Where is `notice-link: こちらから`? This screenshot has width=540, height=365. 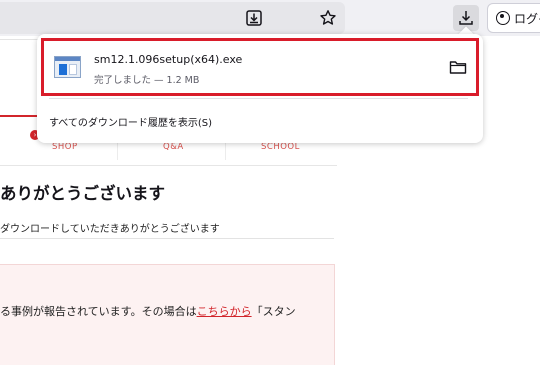
notice-link: こちらから is located at coordinates (224, 311).